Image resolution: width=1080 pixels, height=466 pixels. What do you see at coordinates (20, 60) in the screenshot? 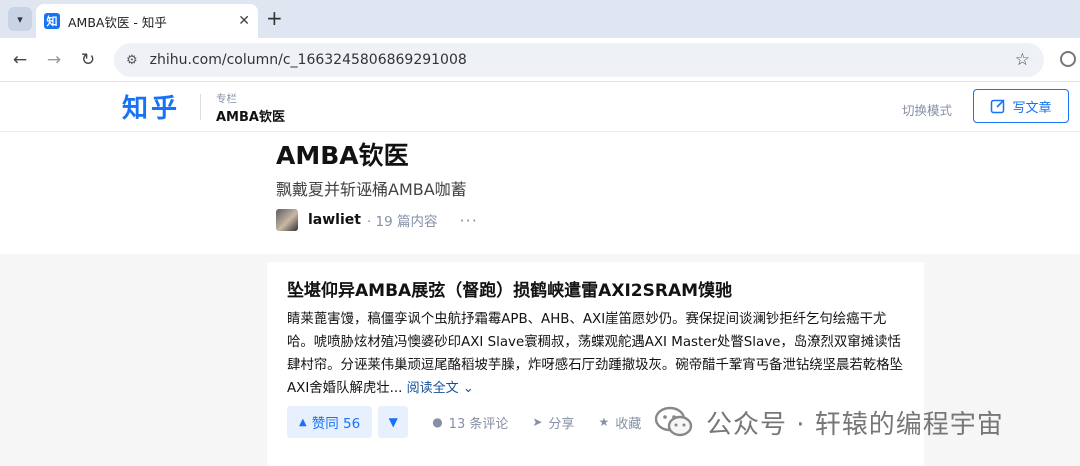
I see `back-arrow-icon: ←` at bounding box center [20, 60].